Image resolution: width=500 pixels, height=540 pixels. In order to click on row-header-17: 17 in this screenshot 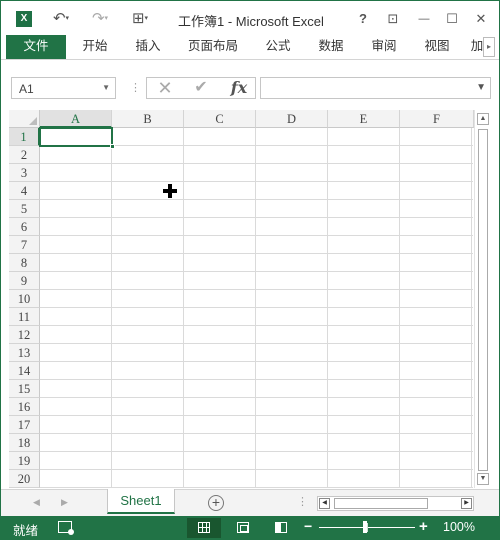, I will do `click(24, 425)`.